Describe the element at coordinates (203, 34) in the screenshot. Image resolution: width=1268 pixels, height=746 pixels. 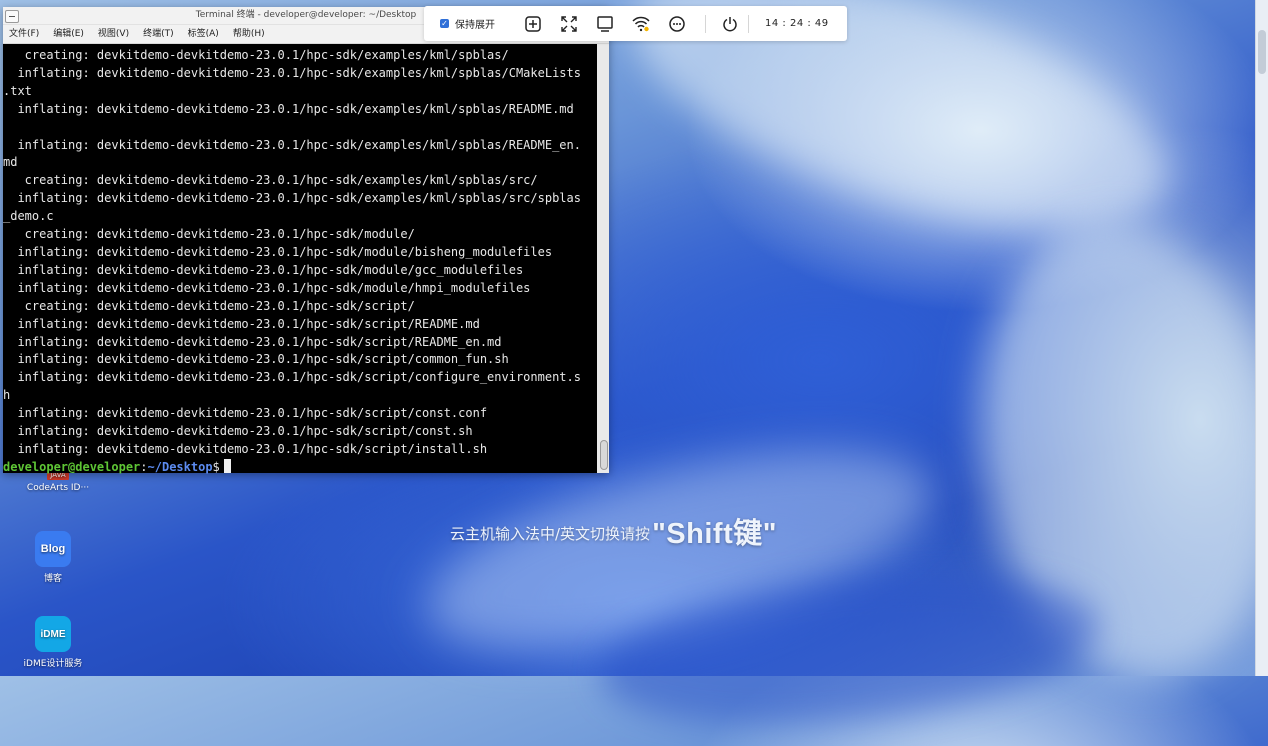
I see `menu-tabs: 标签(A)` at that location.